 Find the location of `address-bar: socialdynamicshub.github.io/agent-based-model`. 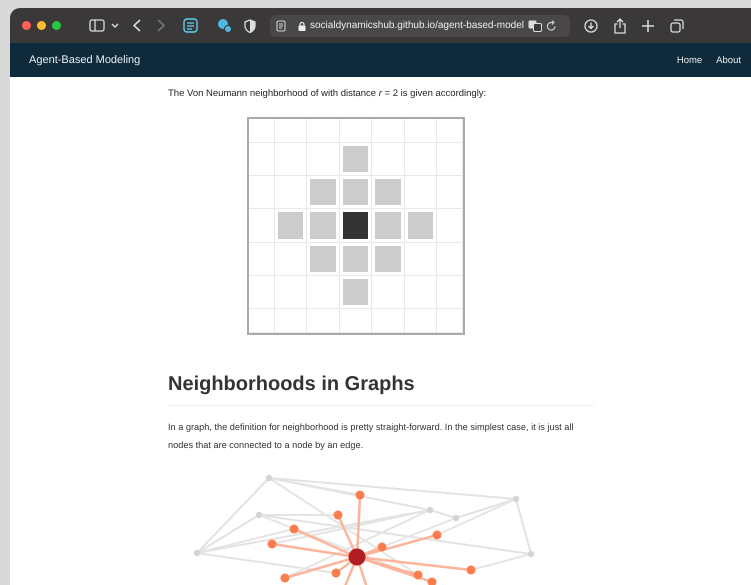

address-bar: socialdynamicshub.github.io/agent-based-model is located at coordinates (420, 25).